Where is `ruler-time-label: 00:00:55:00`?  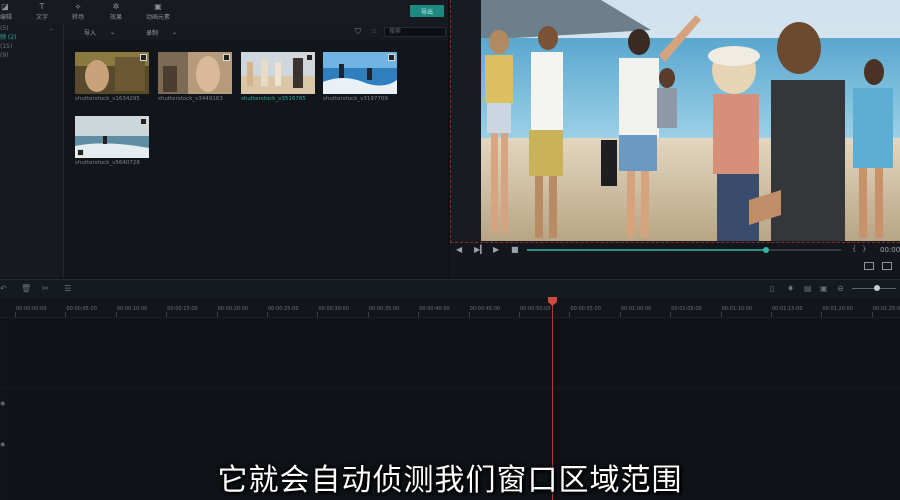 ruler-time-label: 00:00:55:00 is located at coordinates (585, 309).